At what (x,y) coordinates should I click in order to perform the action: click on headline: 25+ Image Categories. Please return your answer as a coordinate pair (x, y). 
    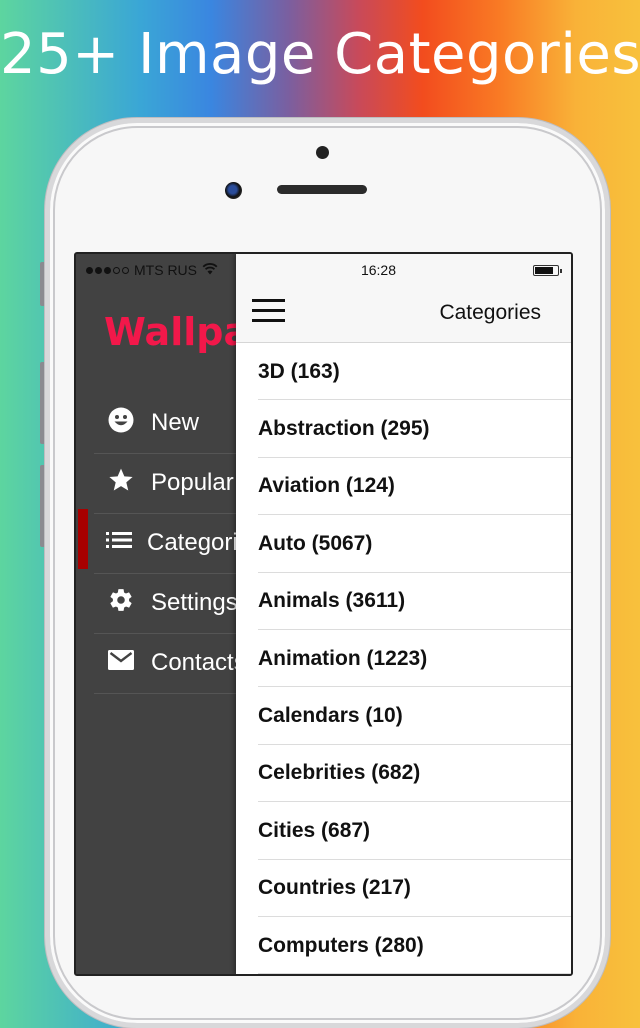
    Looking at the image, I should click on (320, 54).